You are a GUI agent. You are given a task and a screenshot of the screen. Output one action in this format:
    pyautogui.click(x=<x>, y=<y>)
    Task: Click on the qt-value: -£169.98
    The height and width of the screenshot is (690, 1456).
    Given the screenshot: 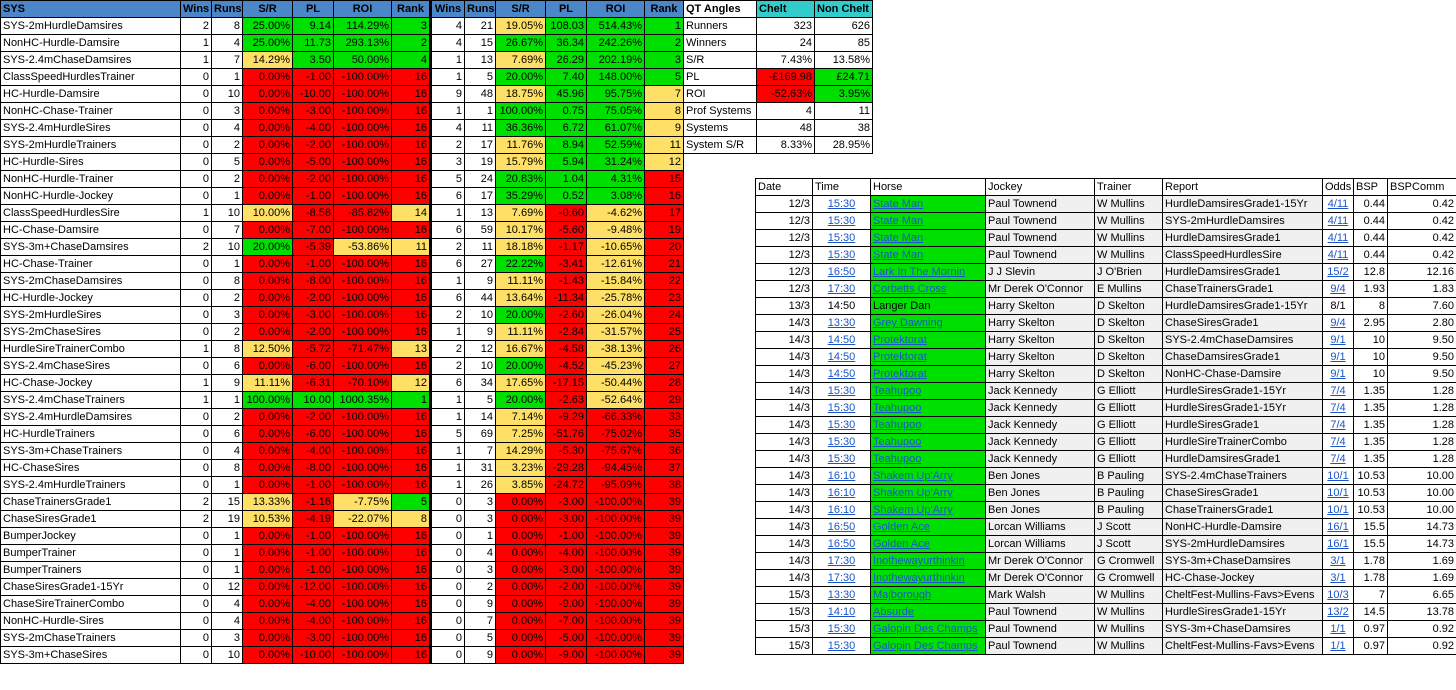 What is the action you would take?
    pyautogui.click(x=785, y=77)
    